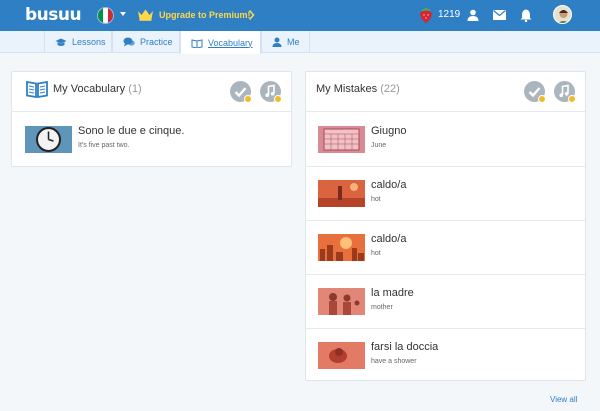 The width and height of the screenshot is (600, 411). Describe the element at coordinates (563, 399) in the screenshot. I see `view-all-link: View all` at that location.